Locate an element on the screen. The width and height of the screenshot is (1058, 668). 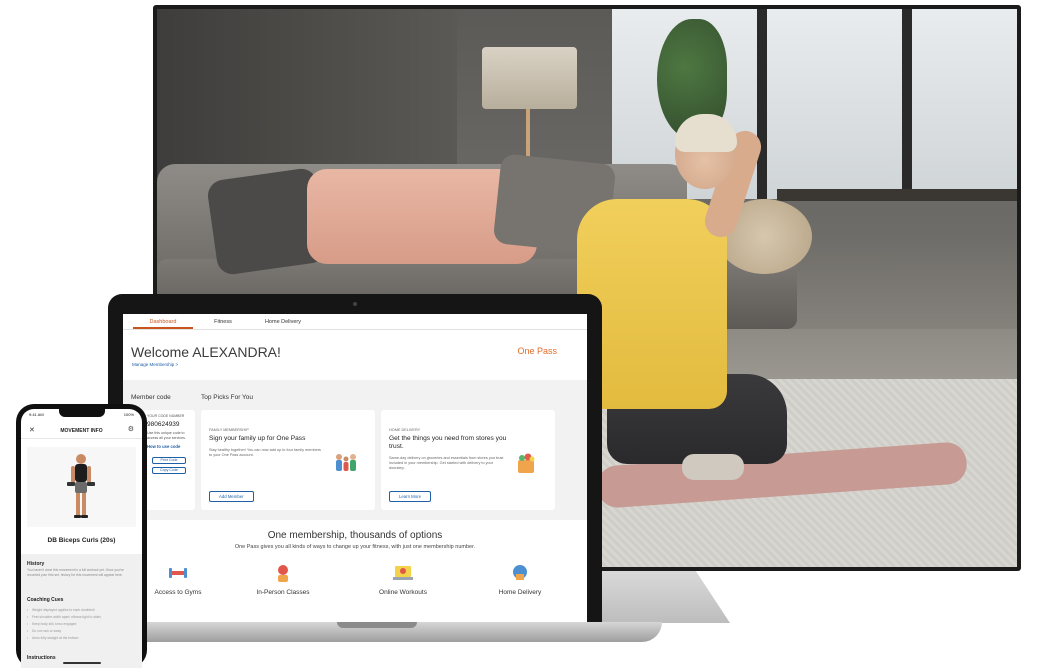
tab-fitness: Fitness is located at coordinates (223, 321).